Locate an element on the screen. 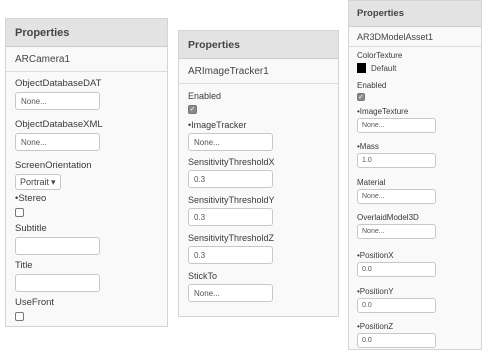 This screenshot has width=482, height=350. stereo-checkbox is located at coordinates (19, 212).